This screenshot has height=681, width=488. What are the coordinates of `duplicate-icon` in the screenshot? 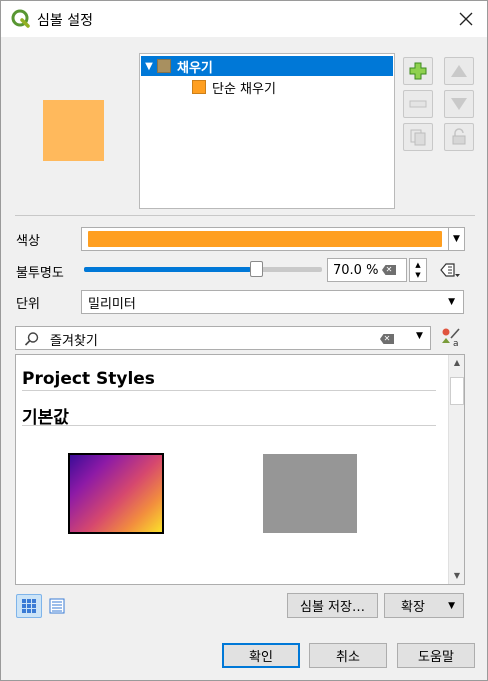 It's located at (418, 137).